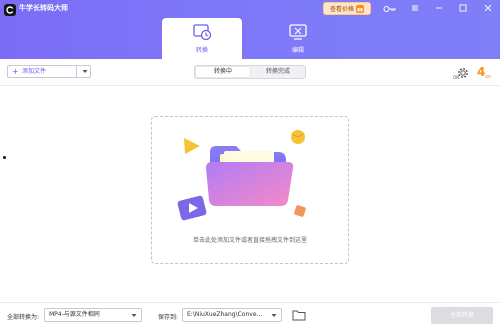 The width and height of the screenshot is (500, 330). Describe the element at coordinates (49, 71) in the screenshot. I see `add-files-button: + 添加文件` at that location.